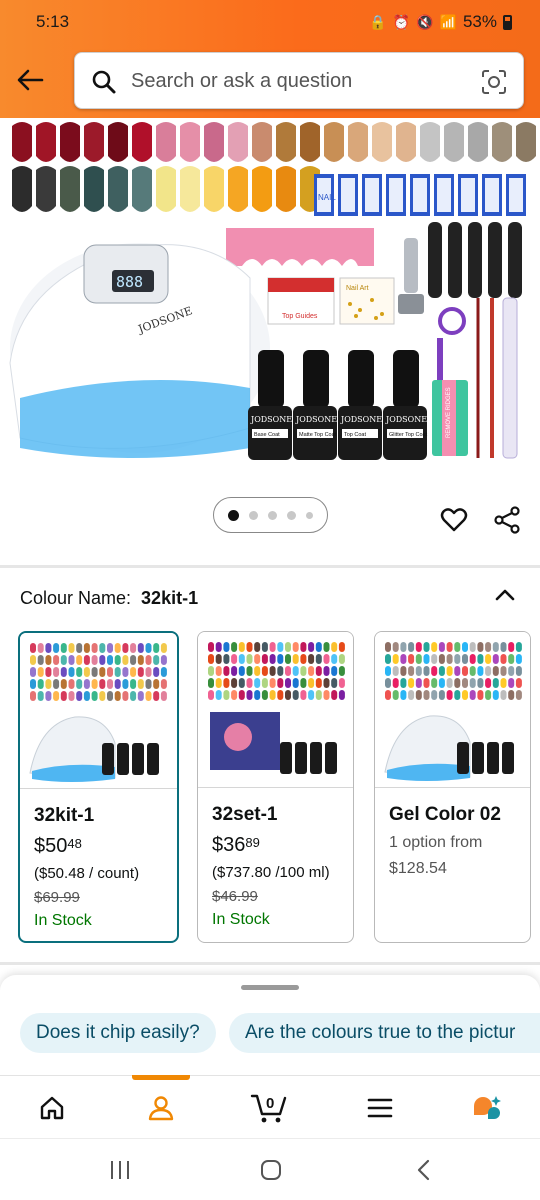 This screenshot has height=1200, width=540. What do you see at coordinates (452, 787) in the screenshot?
I see `colour-option-card: Gel Color 02 1 option from $128.54` at bounding box center [452, 787].